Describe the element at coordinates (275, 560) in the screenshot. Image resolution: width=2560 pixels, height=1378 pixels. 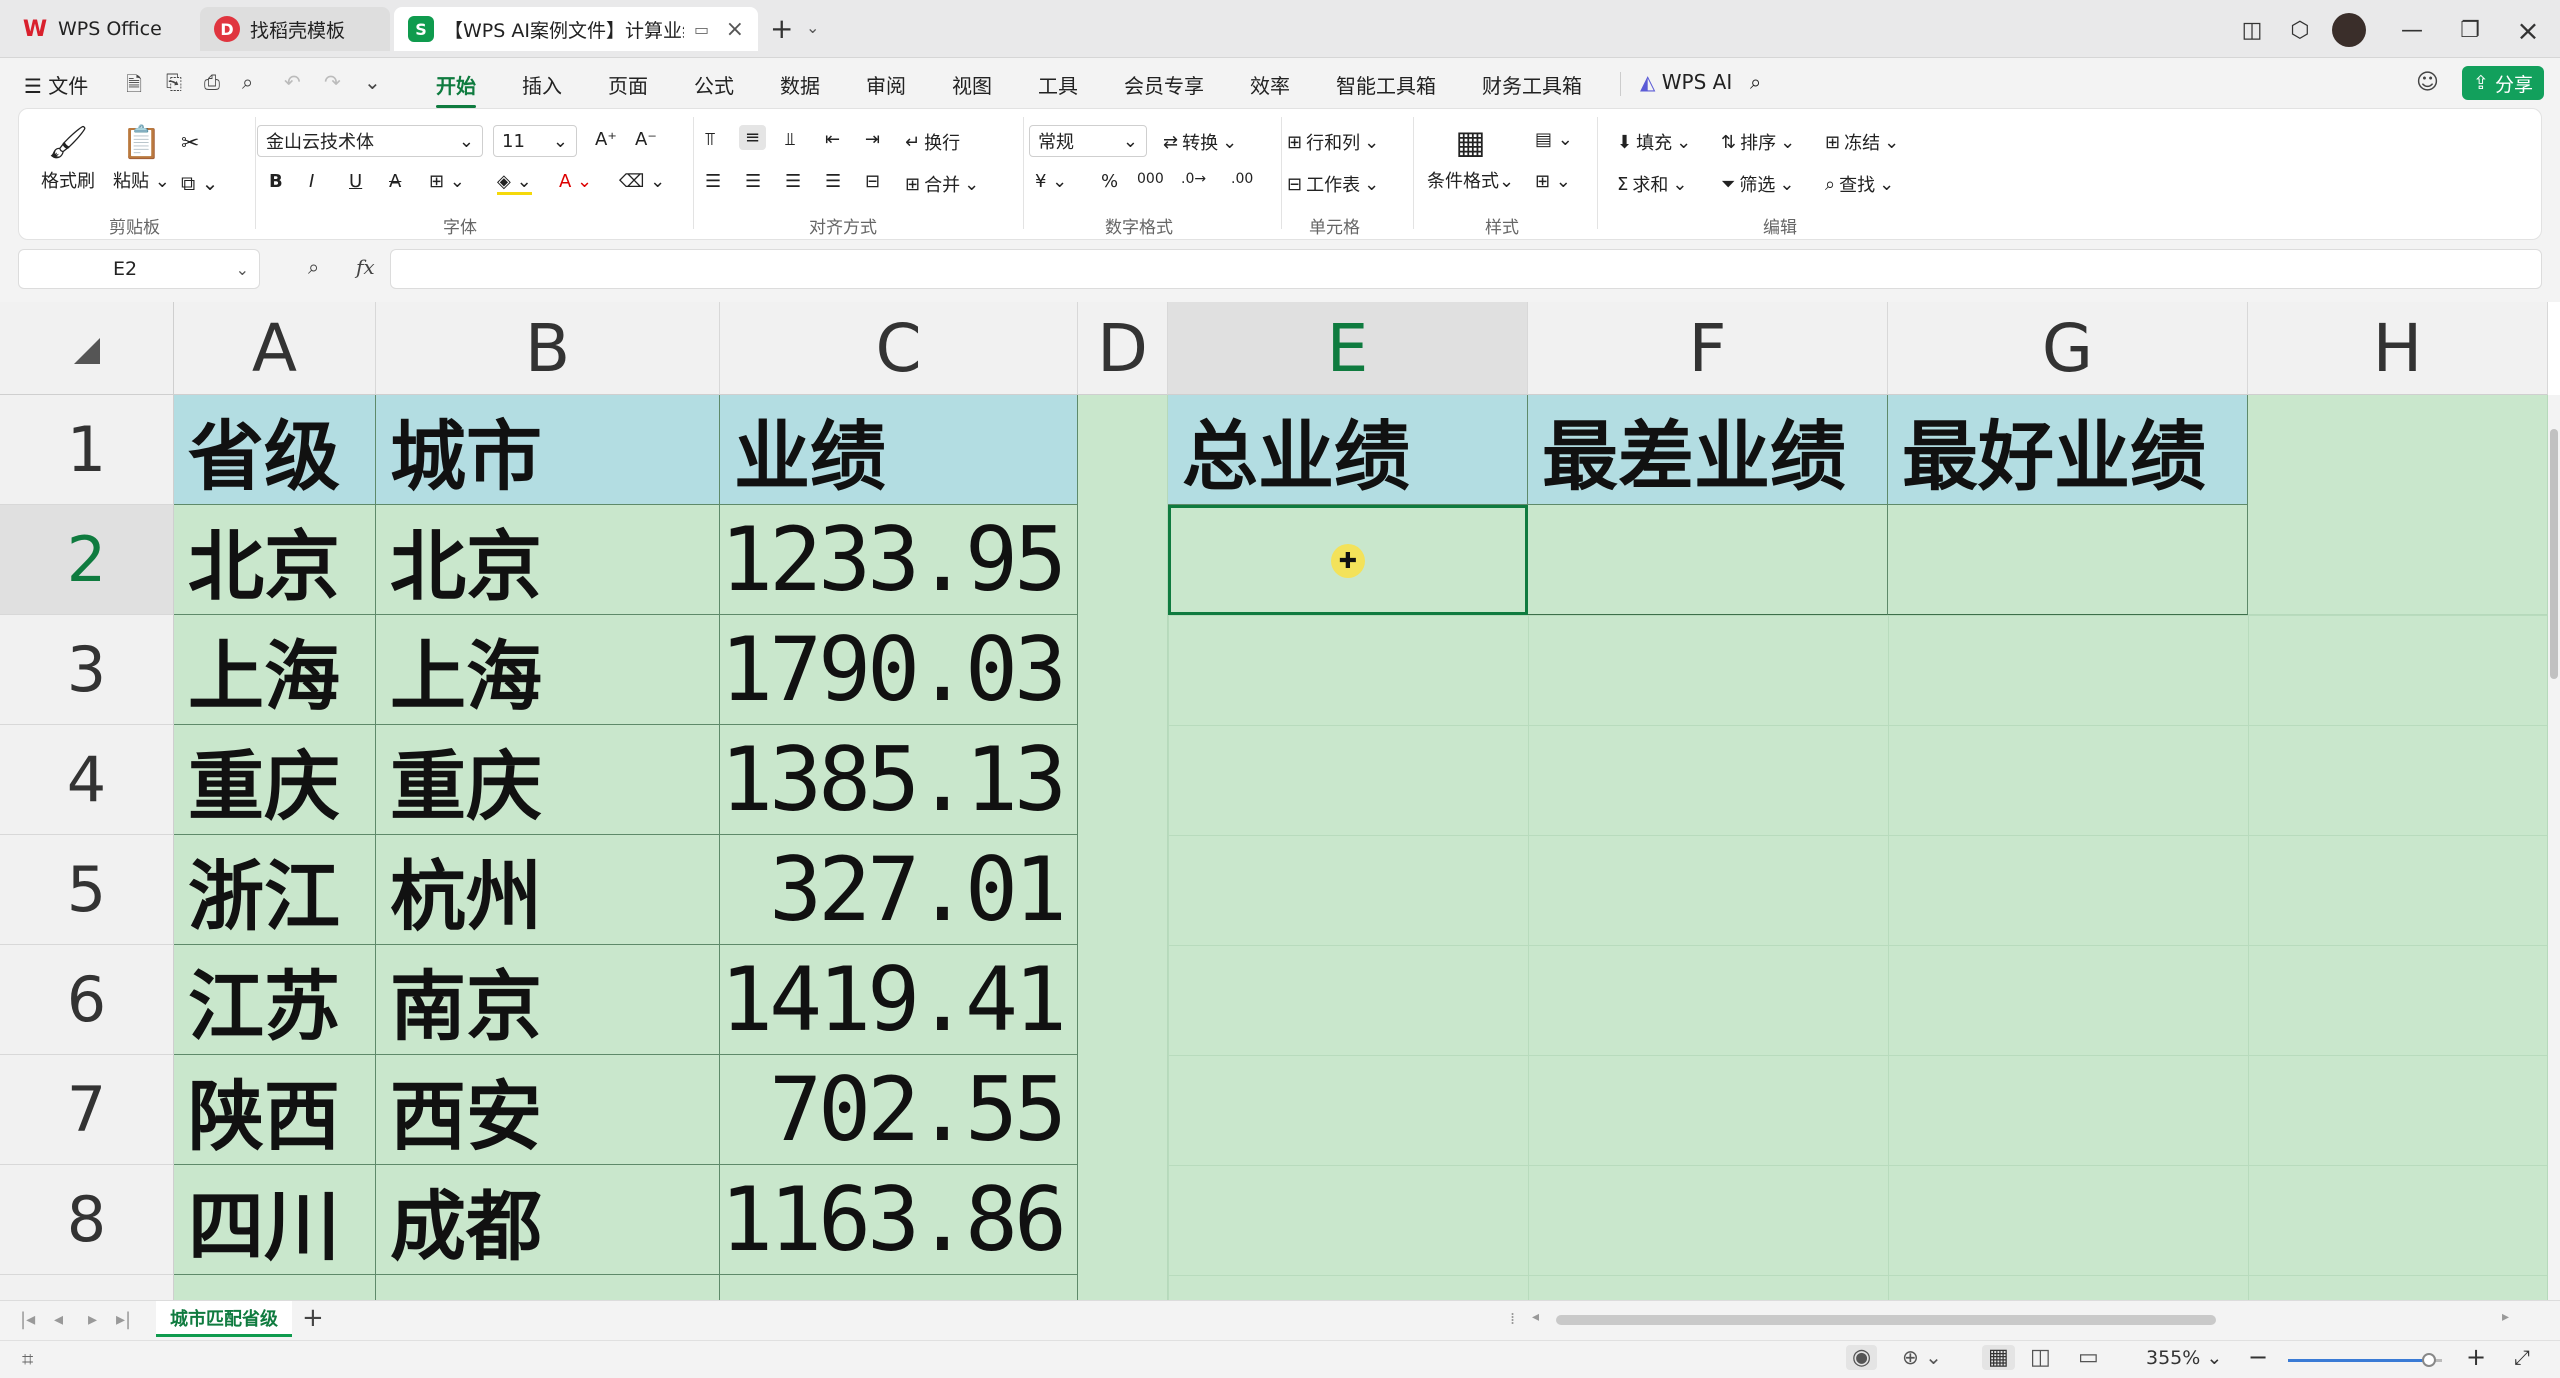
I see `cell-a2: 北京` at that location.